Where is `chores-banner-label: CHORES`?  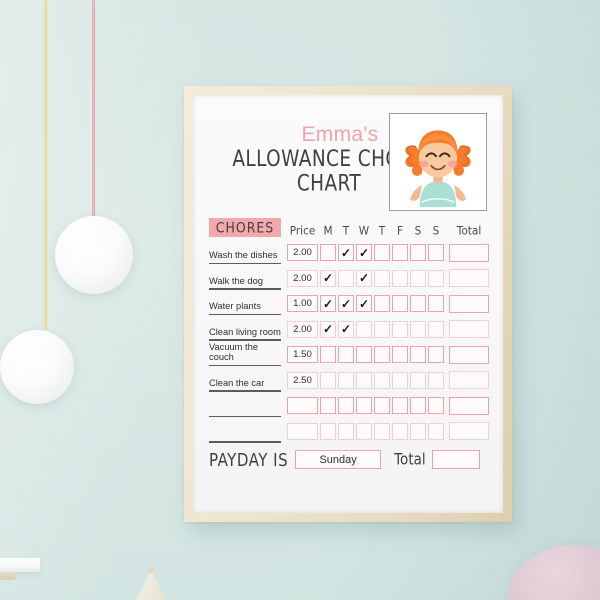 chores-banner-label: CHORES is located at coordinates (245, 227).